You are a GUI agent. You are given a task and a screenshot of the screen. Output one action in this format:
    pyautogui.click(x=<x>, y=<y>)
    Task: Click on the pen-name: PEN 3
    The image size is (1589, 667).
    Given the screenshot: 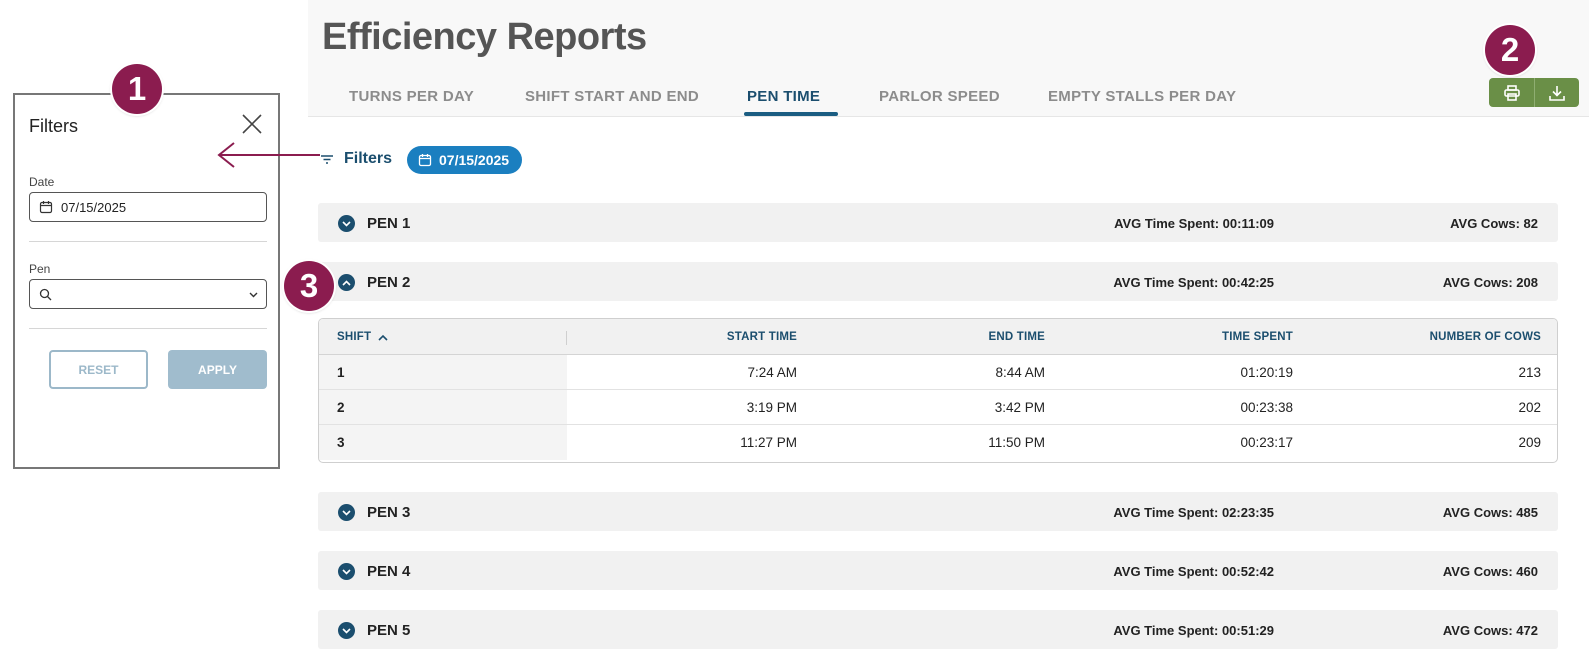 What is the action you would take?
    pyautogui.click(x=389, y=512)
    